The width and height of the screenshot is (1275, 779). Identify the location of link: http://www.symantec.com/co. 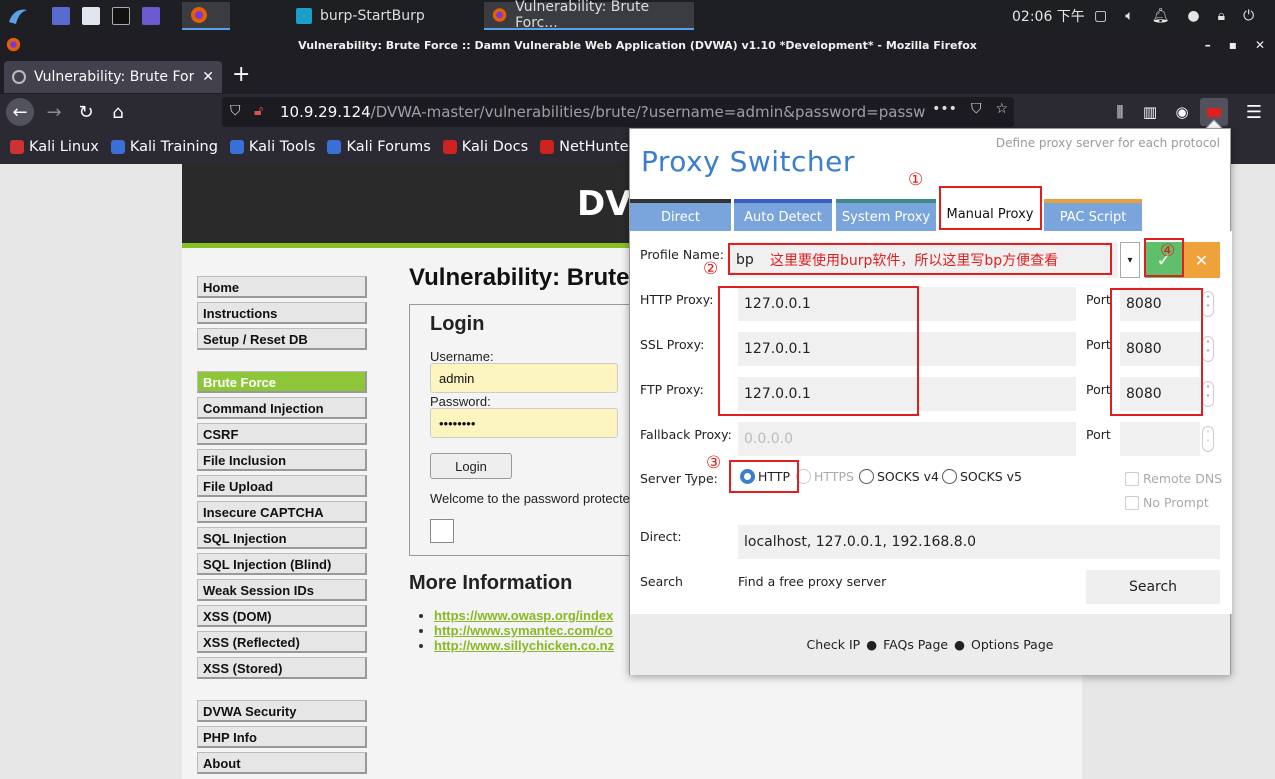
(523, 630).